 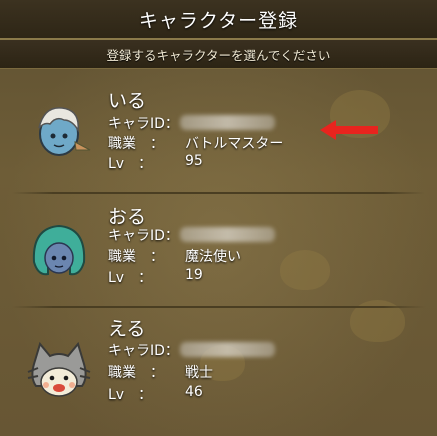 I want to click on instruction-bar: 登録するキャラクターを選んでください, so click(x=218, y=54).